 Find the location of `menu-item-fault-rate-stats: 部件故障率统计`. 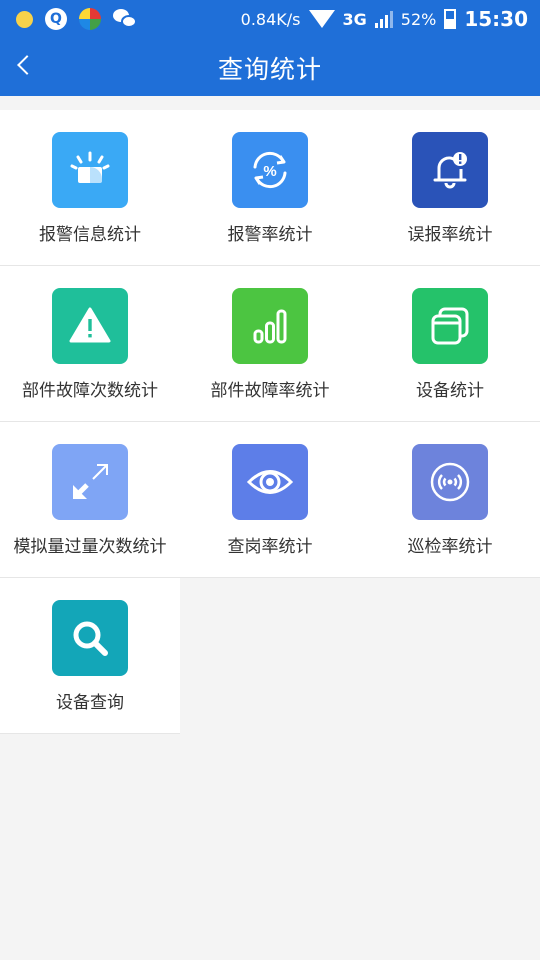

menu-item-fault-rate-stats: 部件故障率统计 is located at coordinates (270, 343).